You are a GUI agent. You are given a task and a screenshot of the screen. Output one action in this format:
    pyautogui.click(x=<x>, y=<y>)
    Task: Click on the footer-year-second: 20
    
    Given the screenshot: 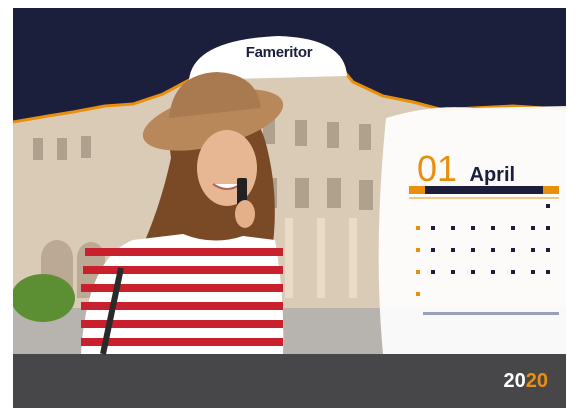 What is the action you would take?
    pyautogui.click(x=536, y=381)
    